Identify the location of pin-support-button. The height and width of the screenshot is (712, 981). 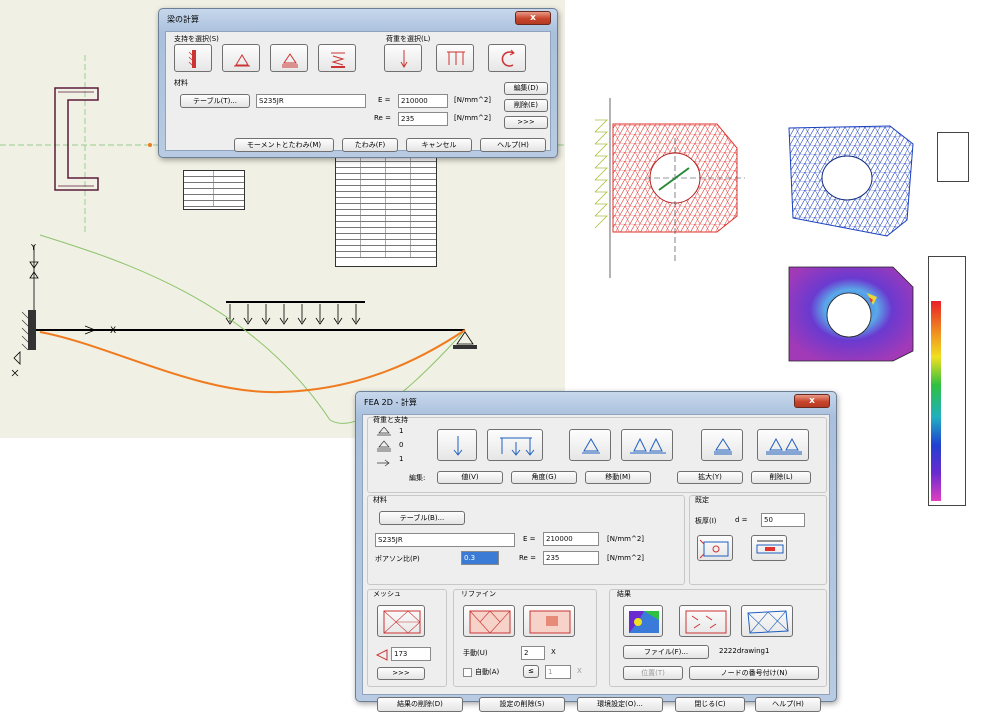
(241, 58).